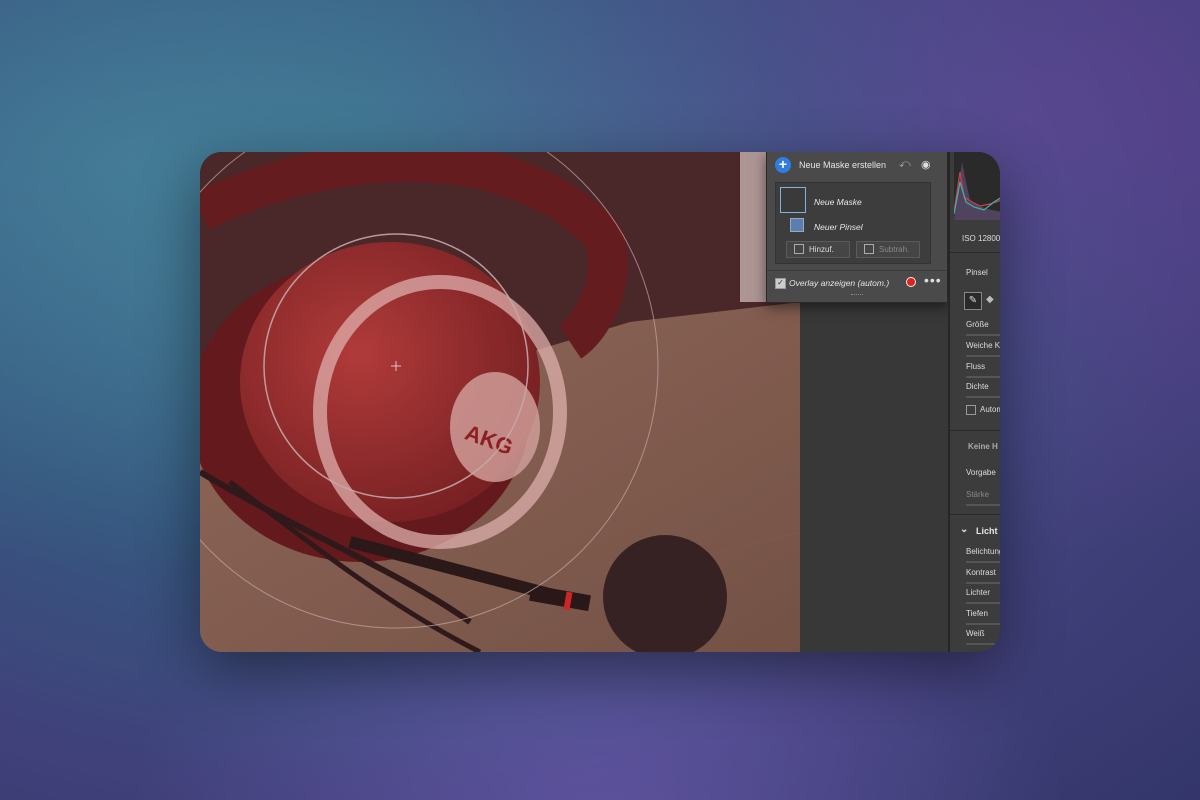  Describe the element at coordinates (978, 494) in the screenshot. I see `strength-label: Stärke` at that location.